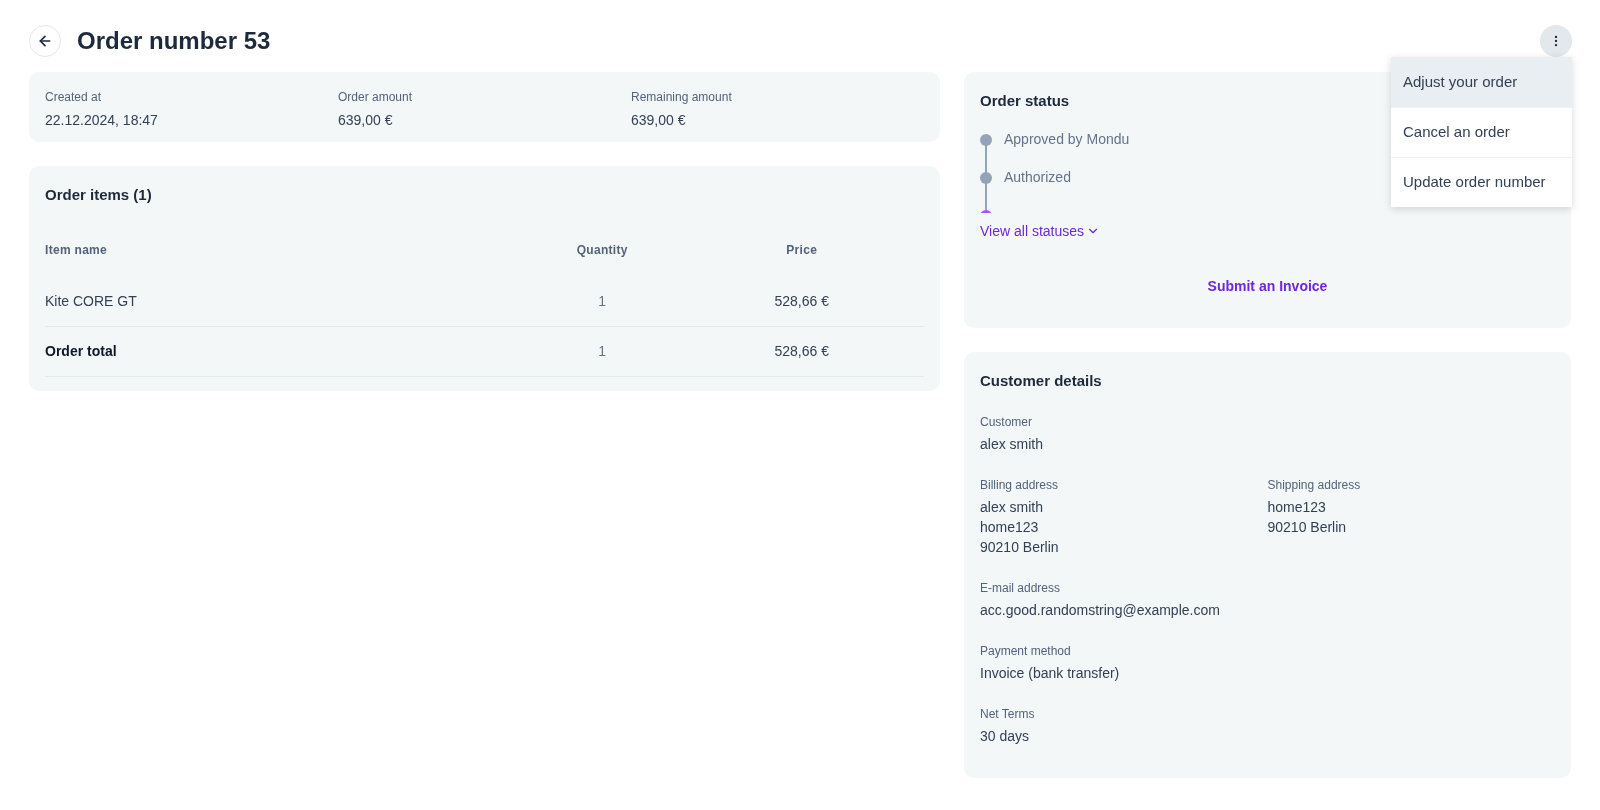 The height and width of the screenshot is (810, 1600). What do you see at coordinates (174, 41) in the screenshot?
I see `page-title: Order number 53` at bounding box center [174, 41].